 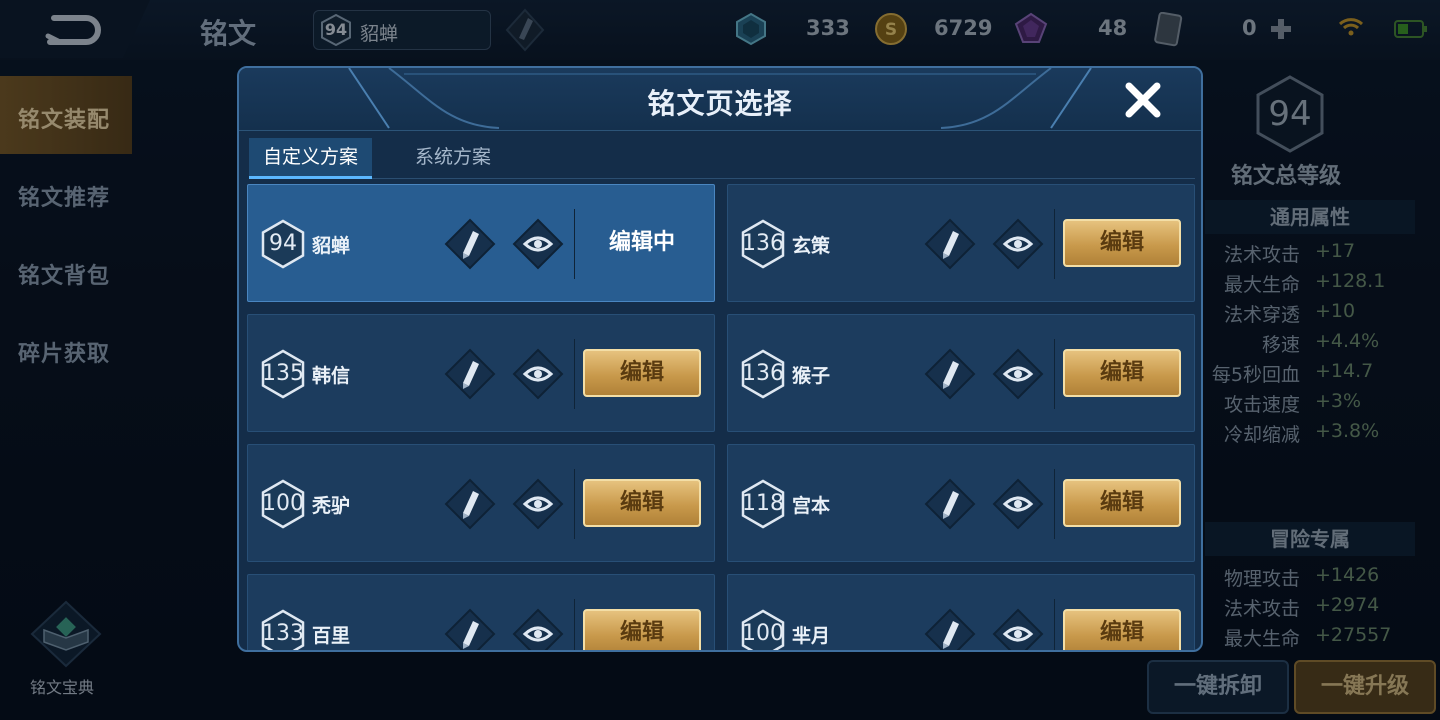 I want to click on page-level: 94, so click(x=283, y=243).